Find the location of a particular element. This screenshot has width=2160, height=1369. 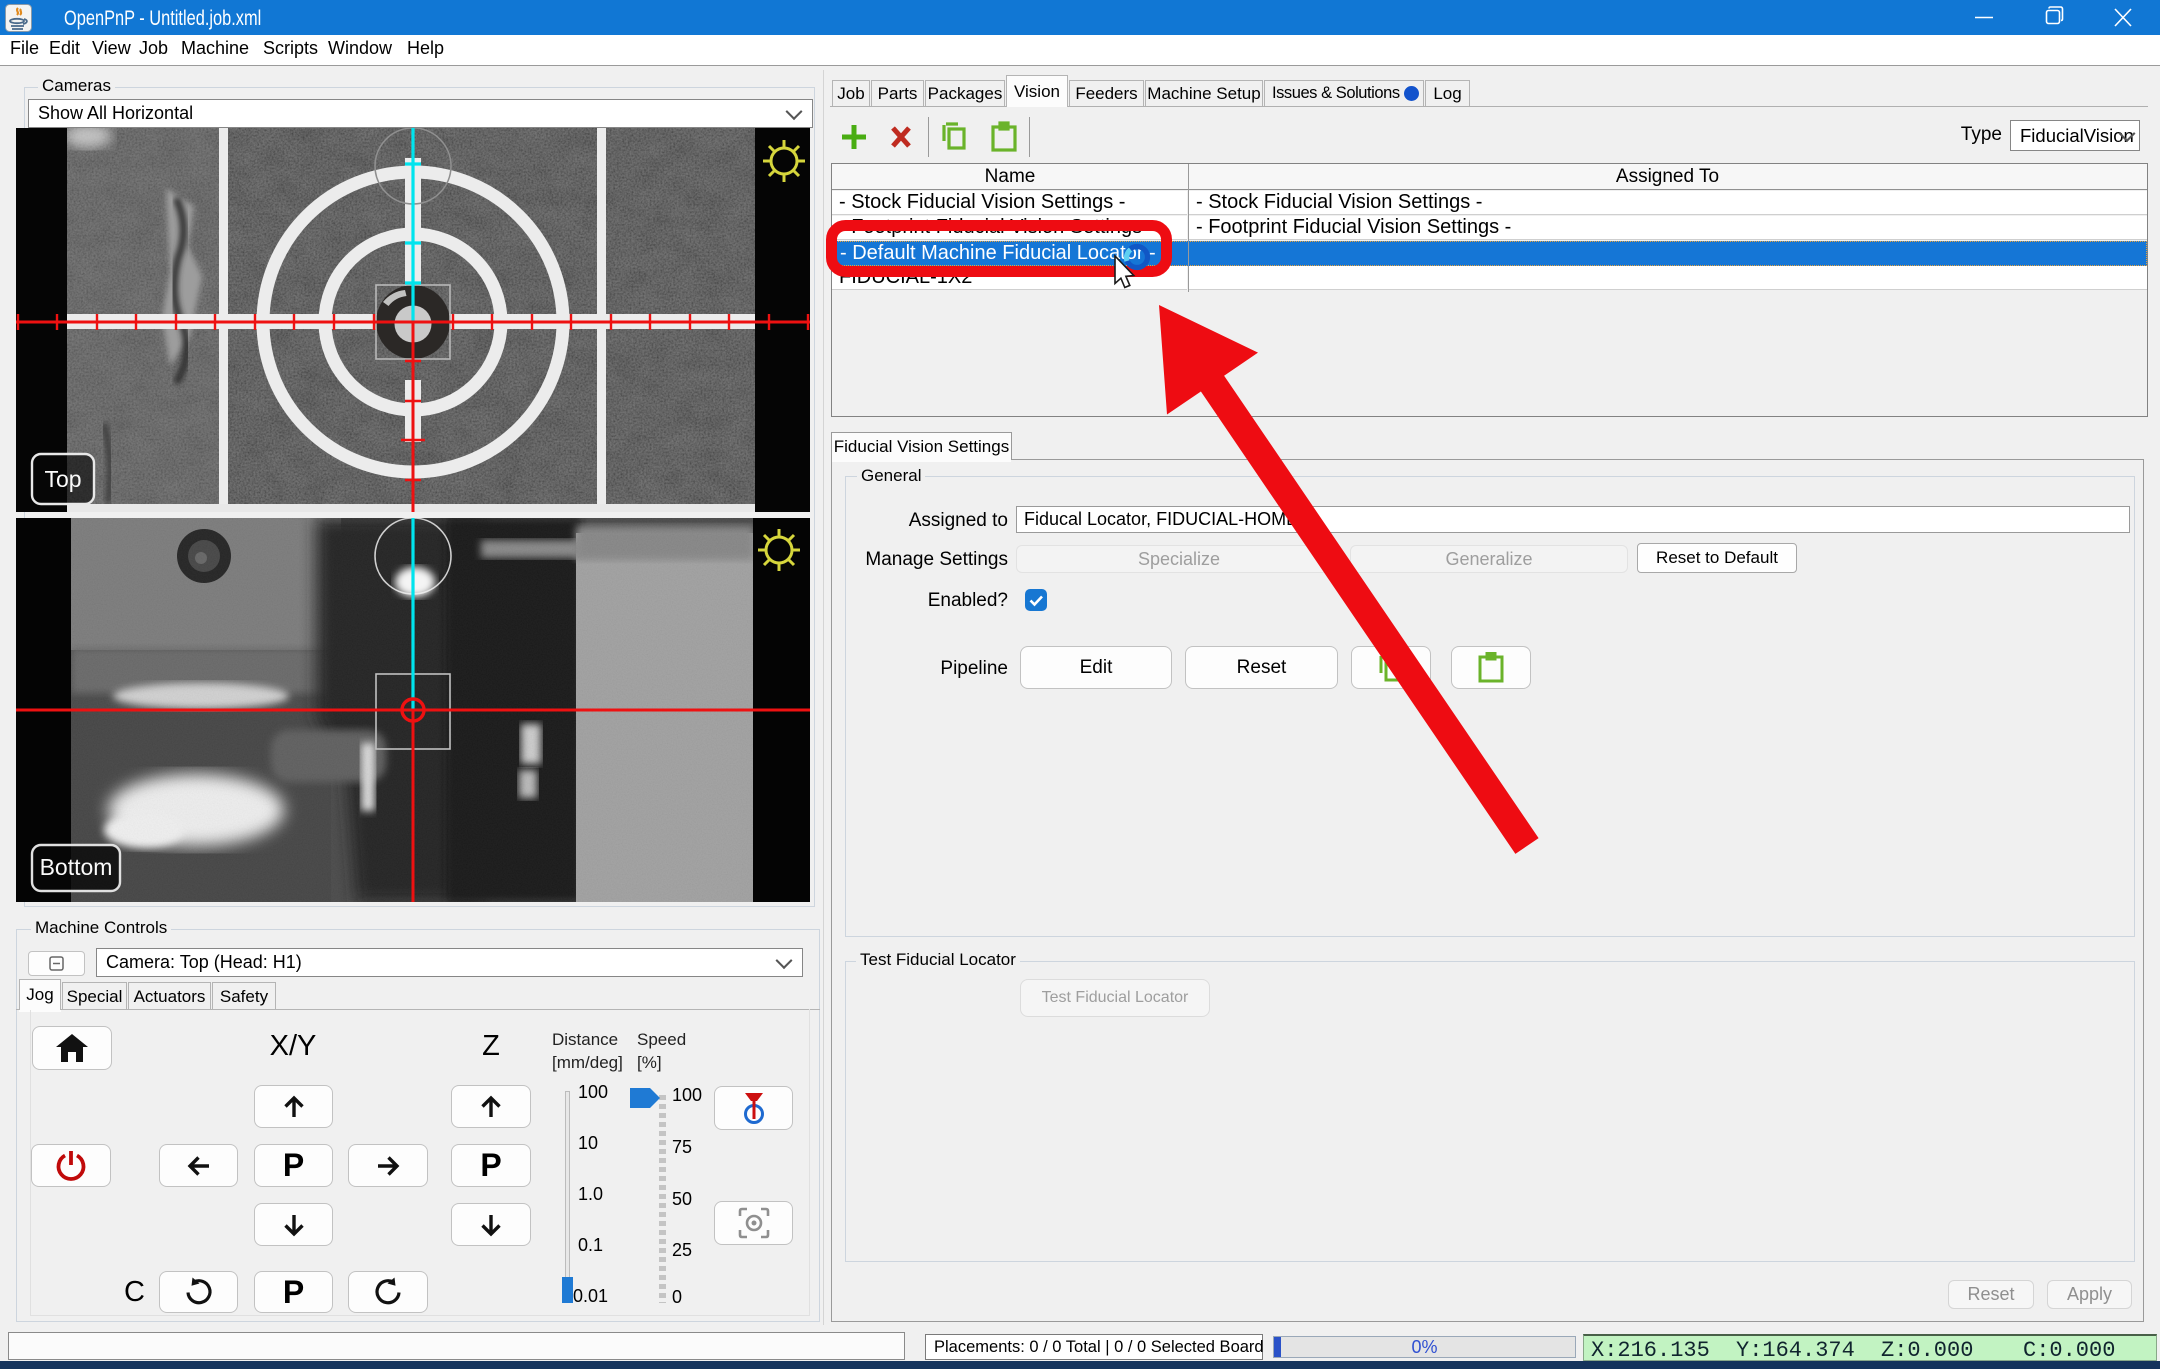

svg-text: Top is located at coordinates (62, 479).